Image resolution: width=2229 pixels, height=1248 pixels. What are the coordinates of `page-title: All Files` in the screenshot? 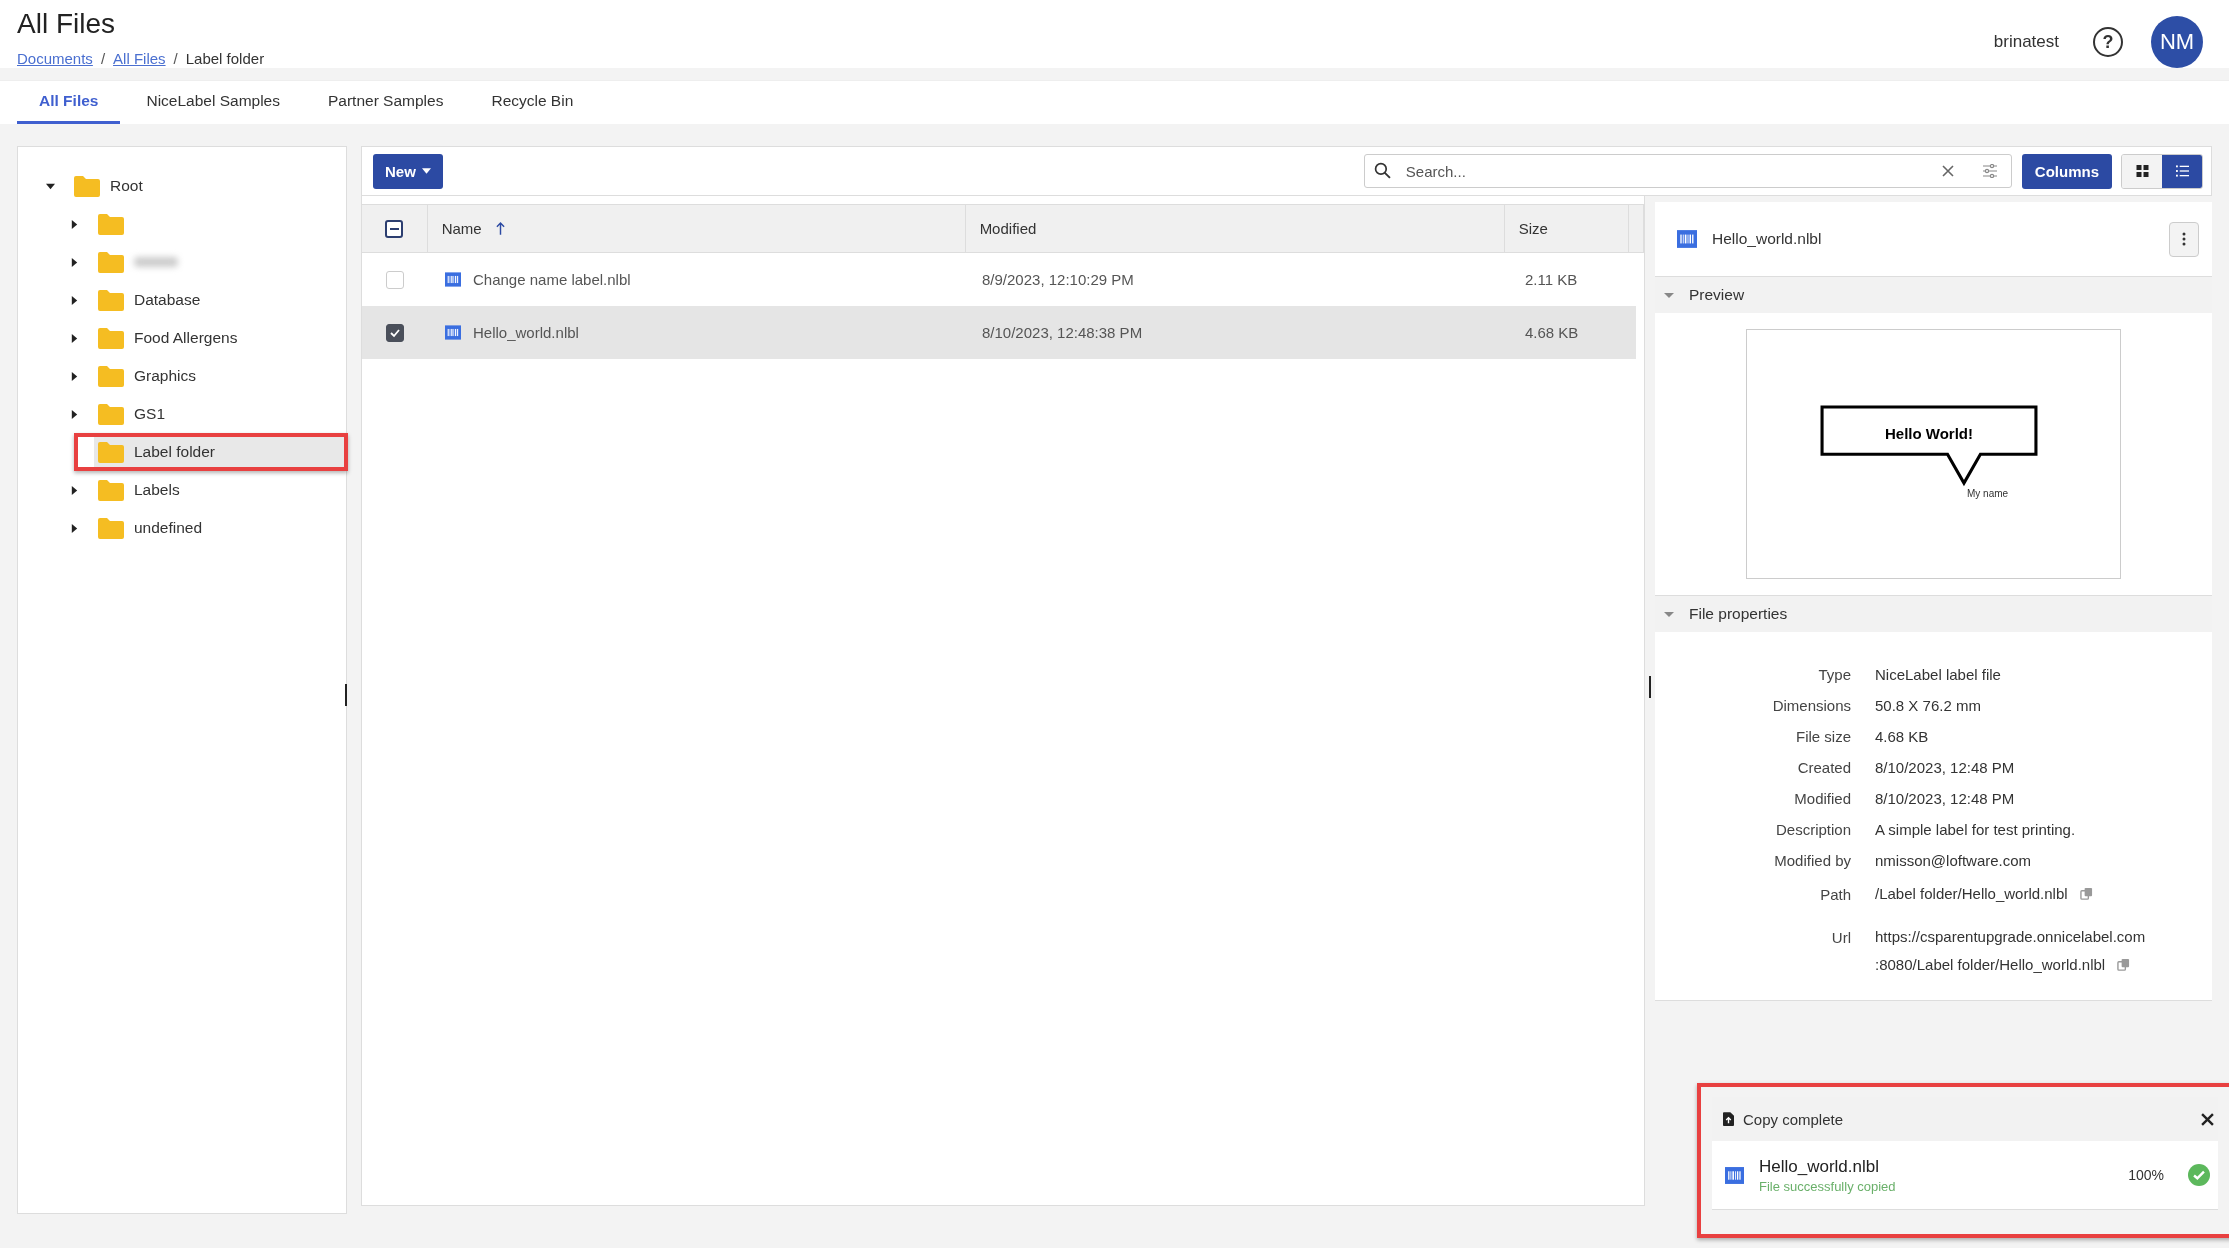 It's located at (66, 24).